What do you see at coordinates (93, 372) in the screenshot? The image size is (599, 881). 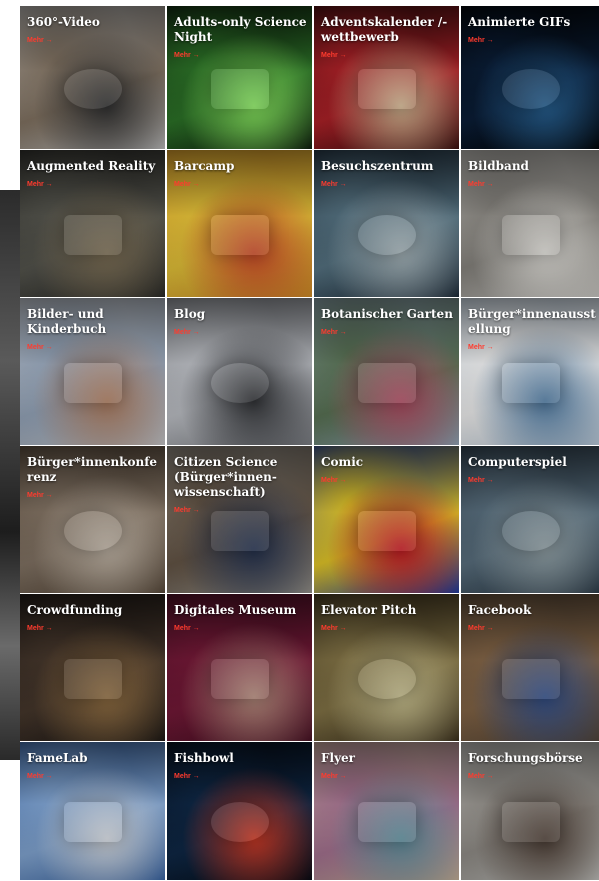 I see `tile-bilder-und-kinderbuch: Bilder- und Kinderbuch Mehr →` at bounding box center [93, 372].